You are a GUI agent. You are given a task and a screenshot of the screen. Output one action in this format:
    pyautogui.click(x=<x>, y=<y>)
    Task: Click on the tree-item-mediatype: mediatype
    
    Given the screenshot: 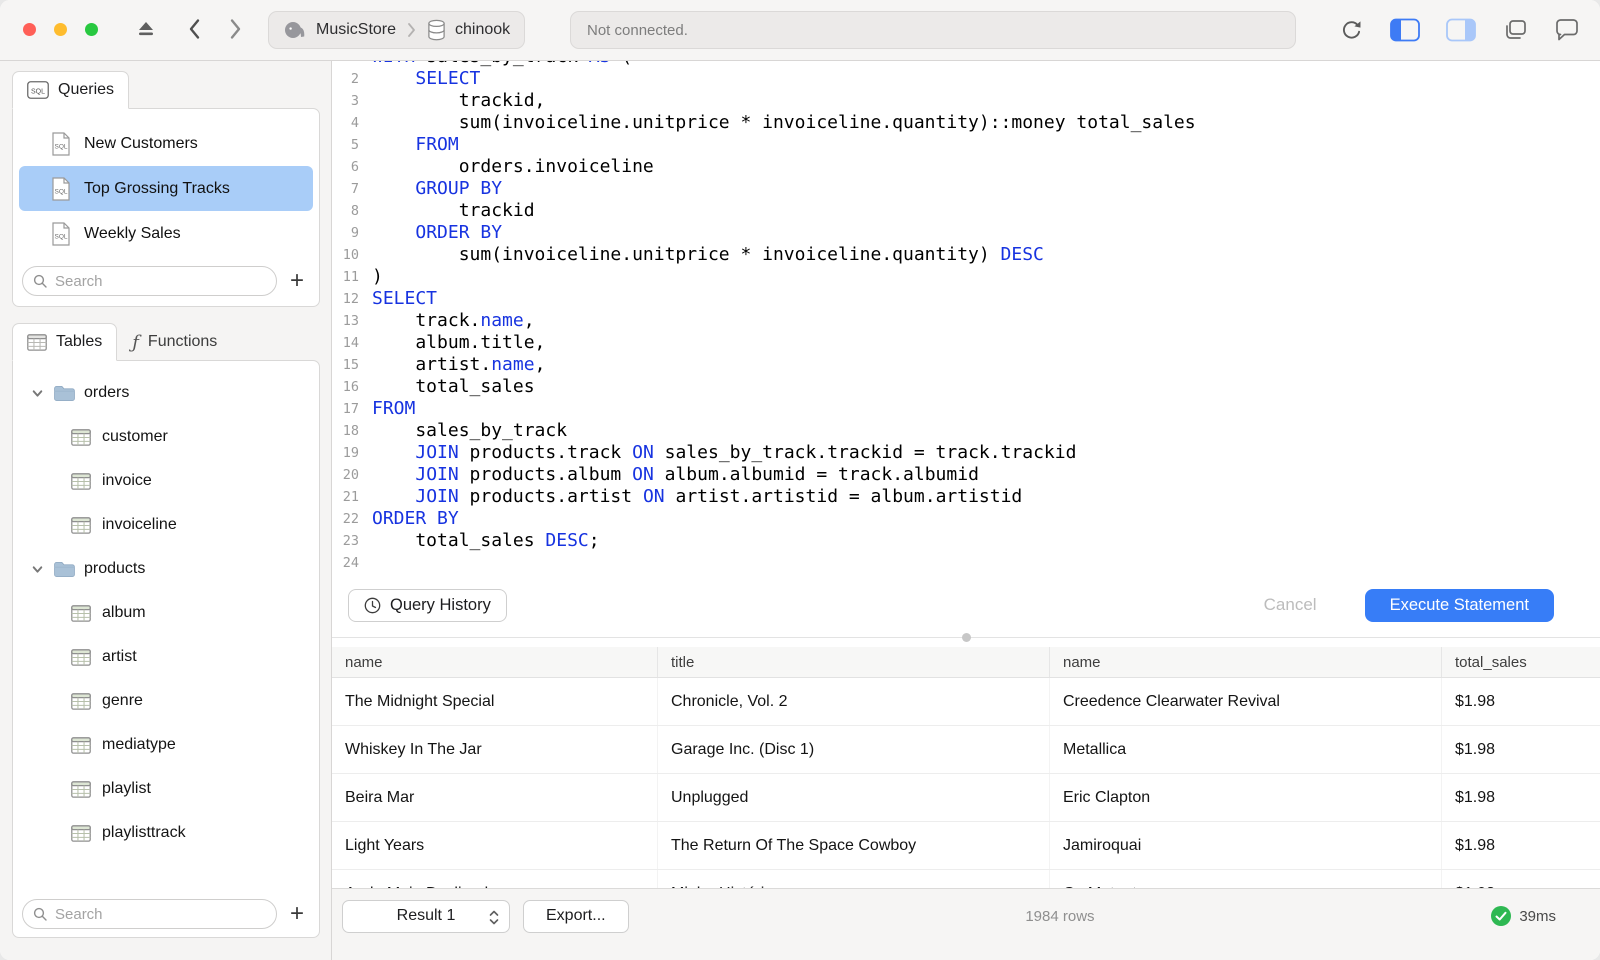 What is the action you would take?
    pyautogui.click(x=166, y=745)
    